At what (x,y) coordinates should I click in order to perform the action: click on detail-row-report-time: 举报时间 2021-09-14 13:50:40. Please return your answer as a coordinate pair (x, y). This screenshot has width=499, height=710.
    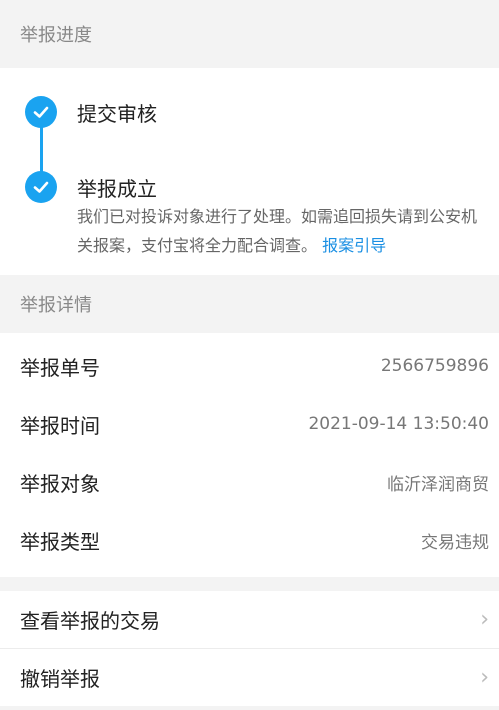
    Looking at the image, I should click on (249, 424).